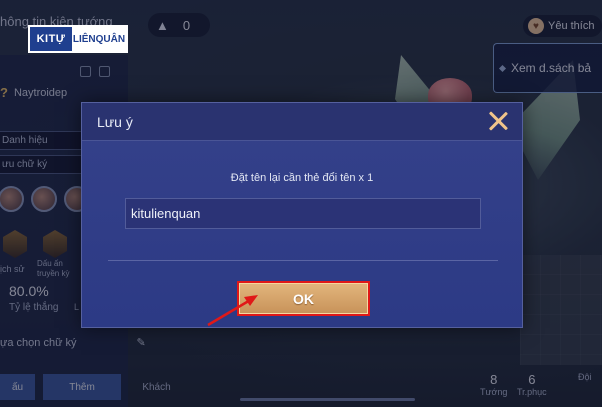 The image size is (602, 407). What do you see at coordinates (115, 122) in the screenshot?
I see `dialog-title: Lưu ý` at bounding box center [115, 122].